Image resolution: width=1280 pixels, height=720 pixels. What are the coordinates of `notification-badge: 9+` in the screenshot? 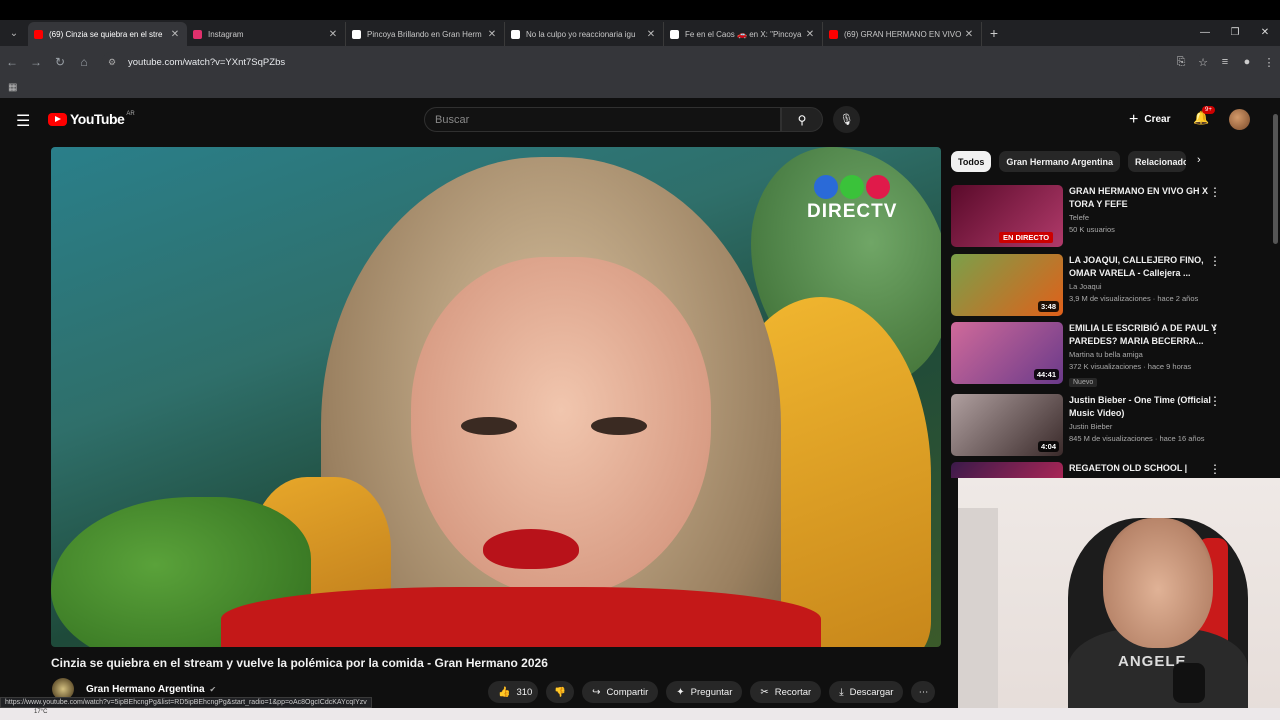 It's located at (1208, 110).